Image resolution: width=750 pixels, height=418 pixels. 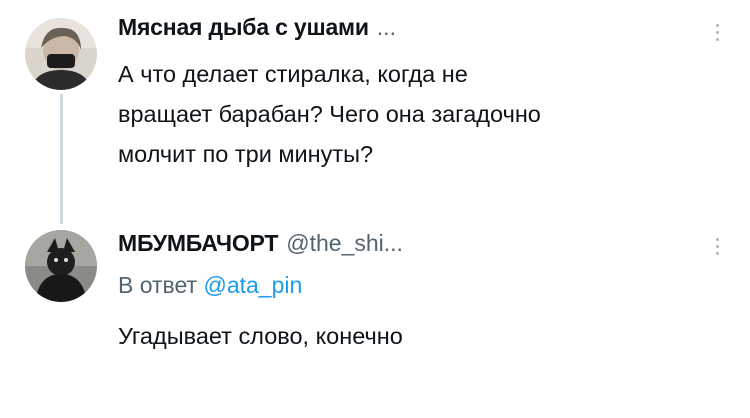 What do you see at coordinates (243, 27) in the screenshot?
I see `display-name: Мясная дыба с ушами` at bounding box center [243, 27].